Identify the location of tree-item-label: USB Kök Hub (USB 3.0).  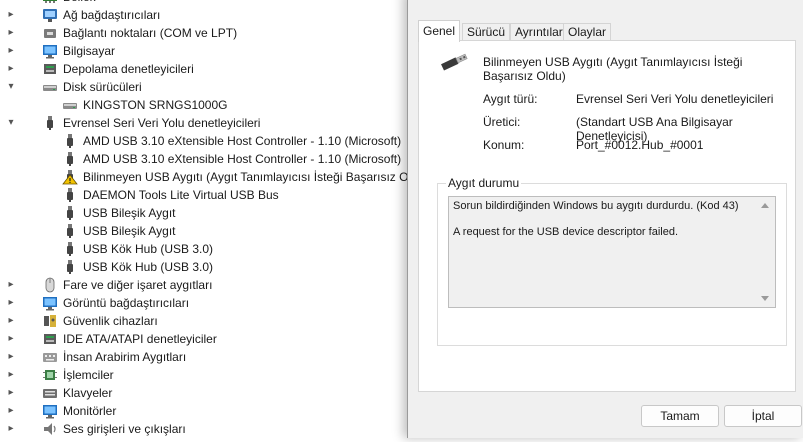
(148, 267).